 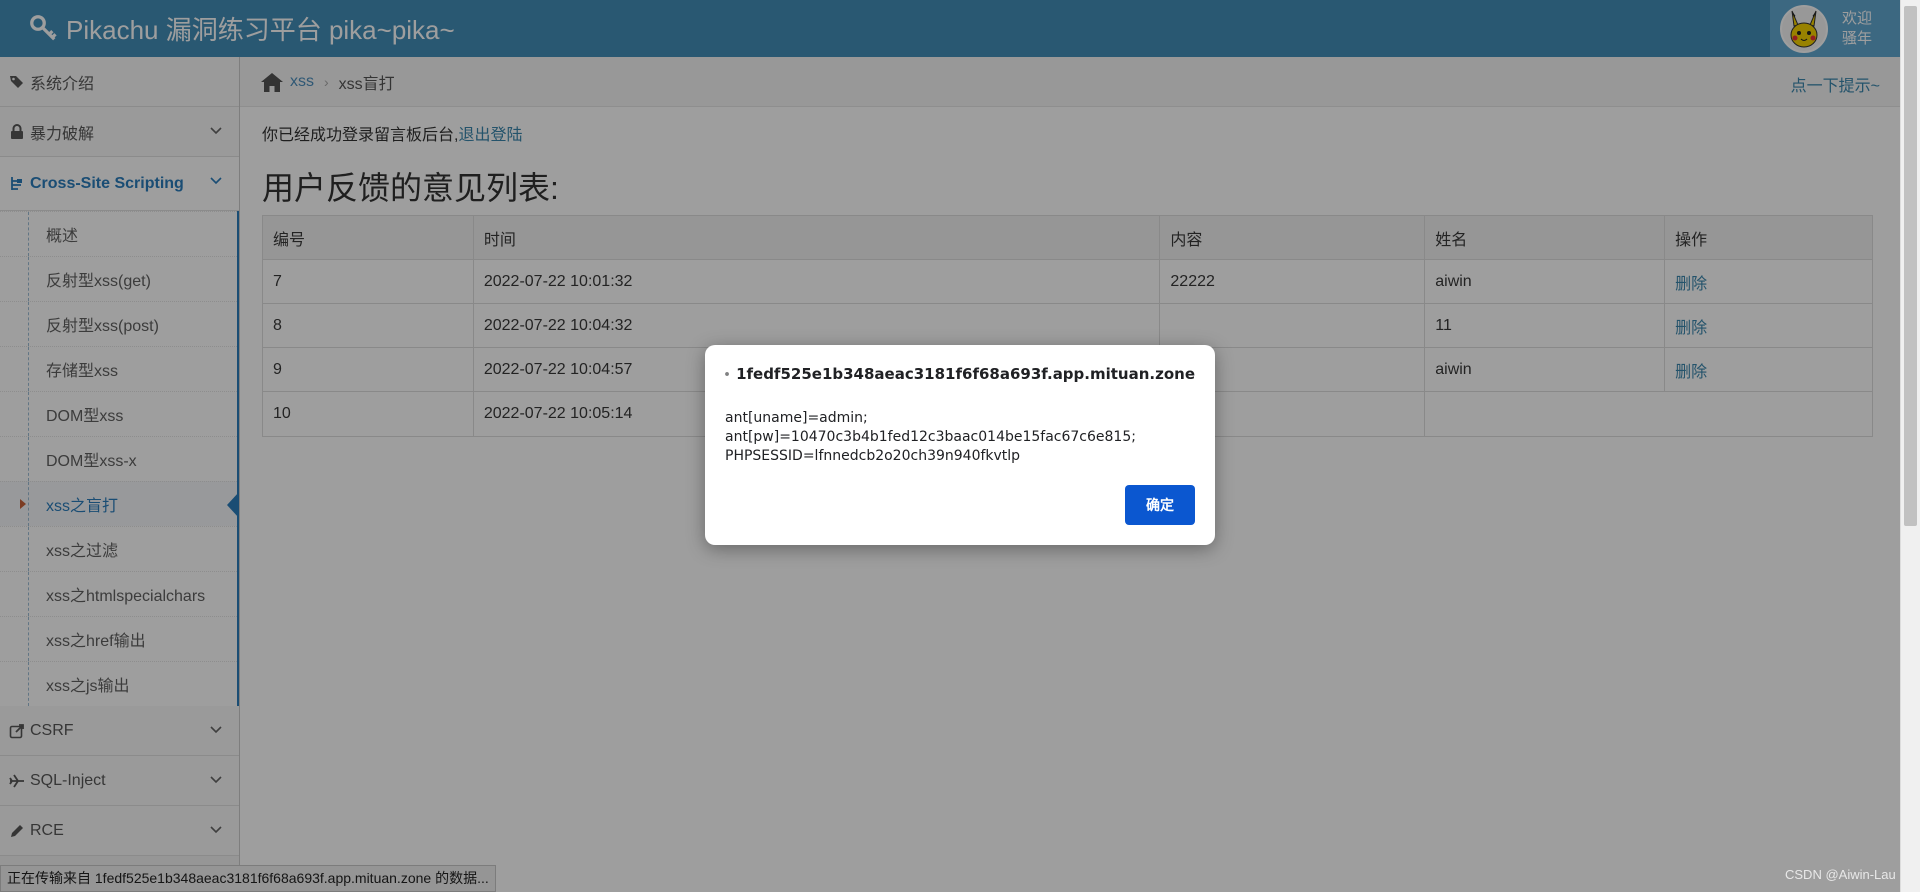 What do you see at coordinates (1840, 874) in the screenshot?
I see `watermark: CSDN @Aiwin-Lau` at bounding box center [1840, 874].